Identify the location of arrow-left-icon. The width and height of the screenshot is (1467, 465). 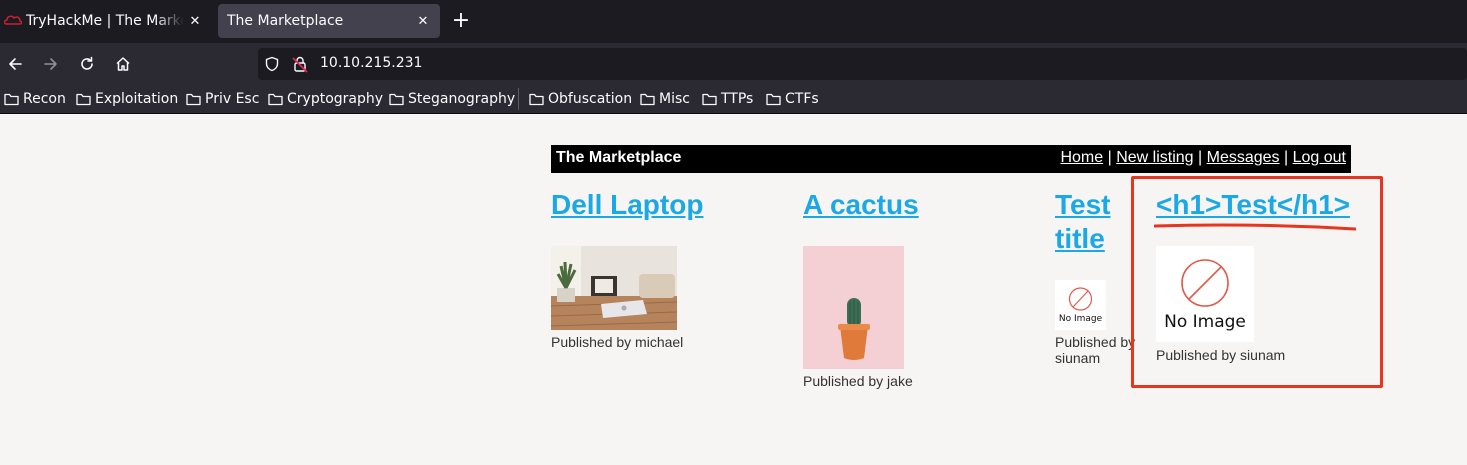
(15, 64).